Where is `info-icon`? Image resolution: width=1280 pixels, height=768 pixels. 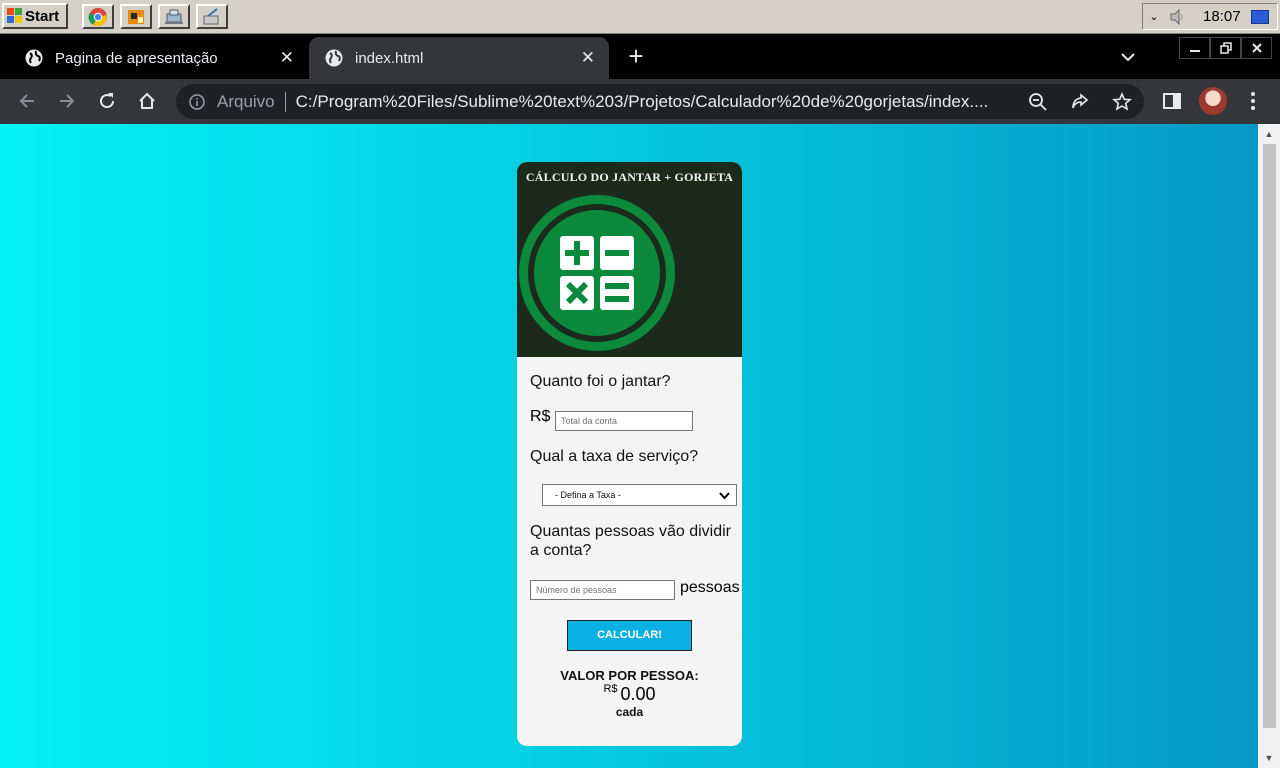
info-icon is located at coordinates (197, 101).